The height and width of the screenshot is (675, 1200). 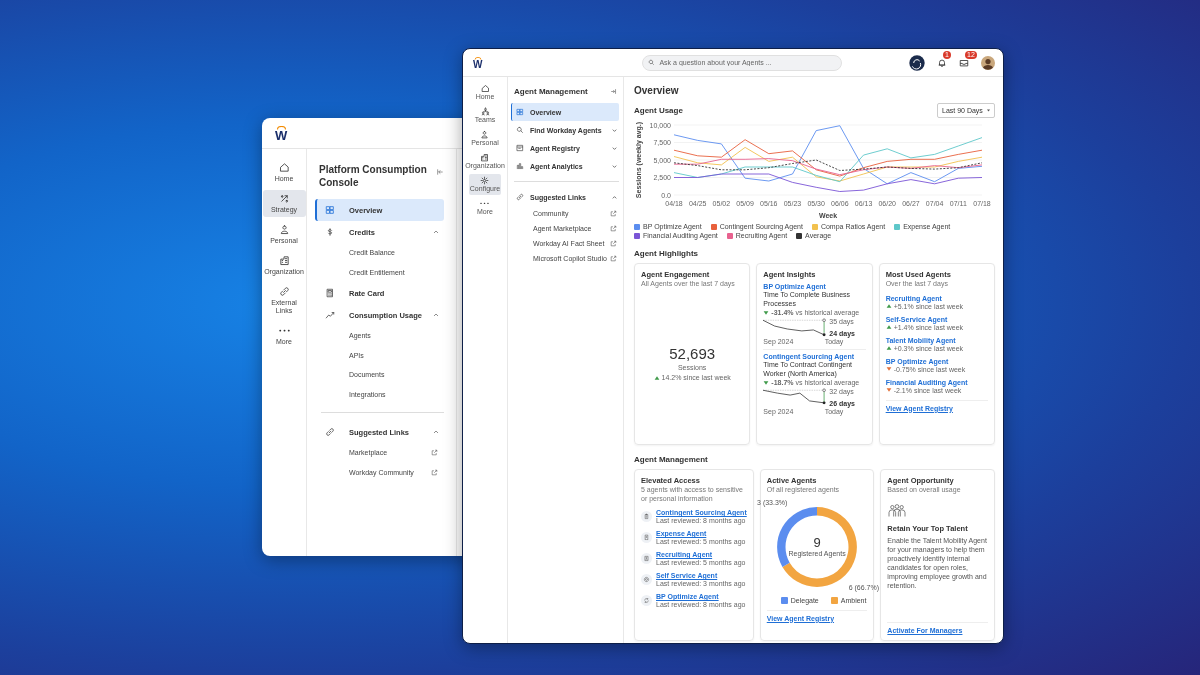 I want to click on registry-icon, so click(x=520, y=148).